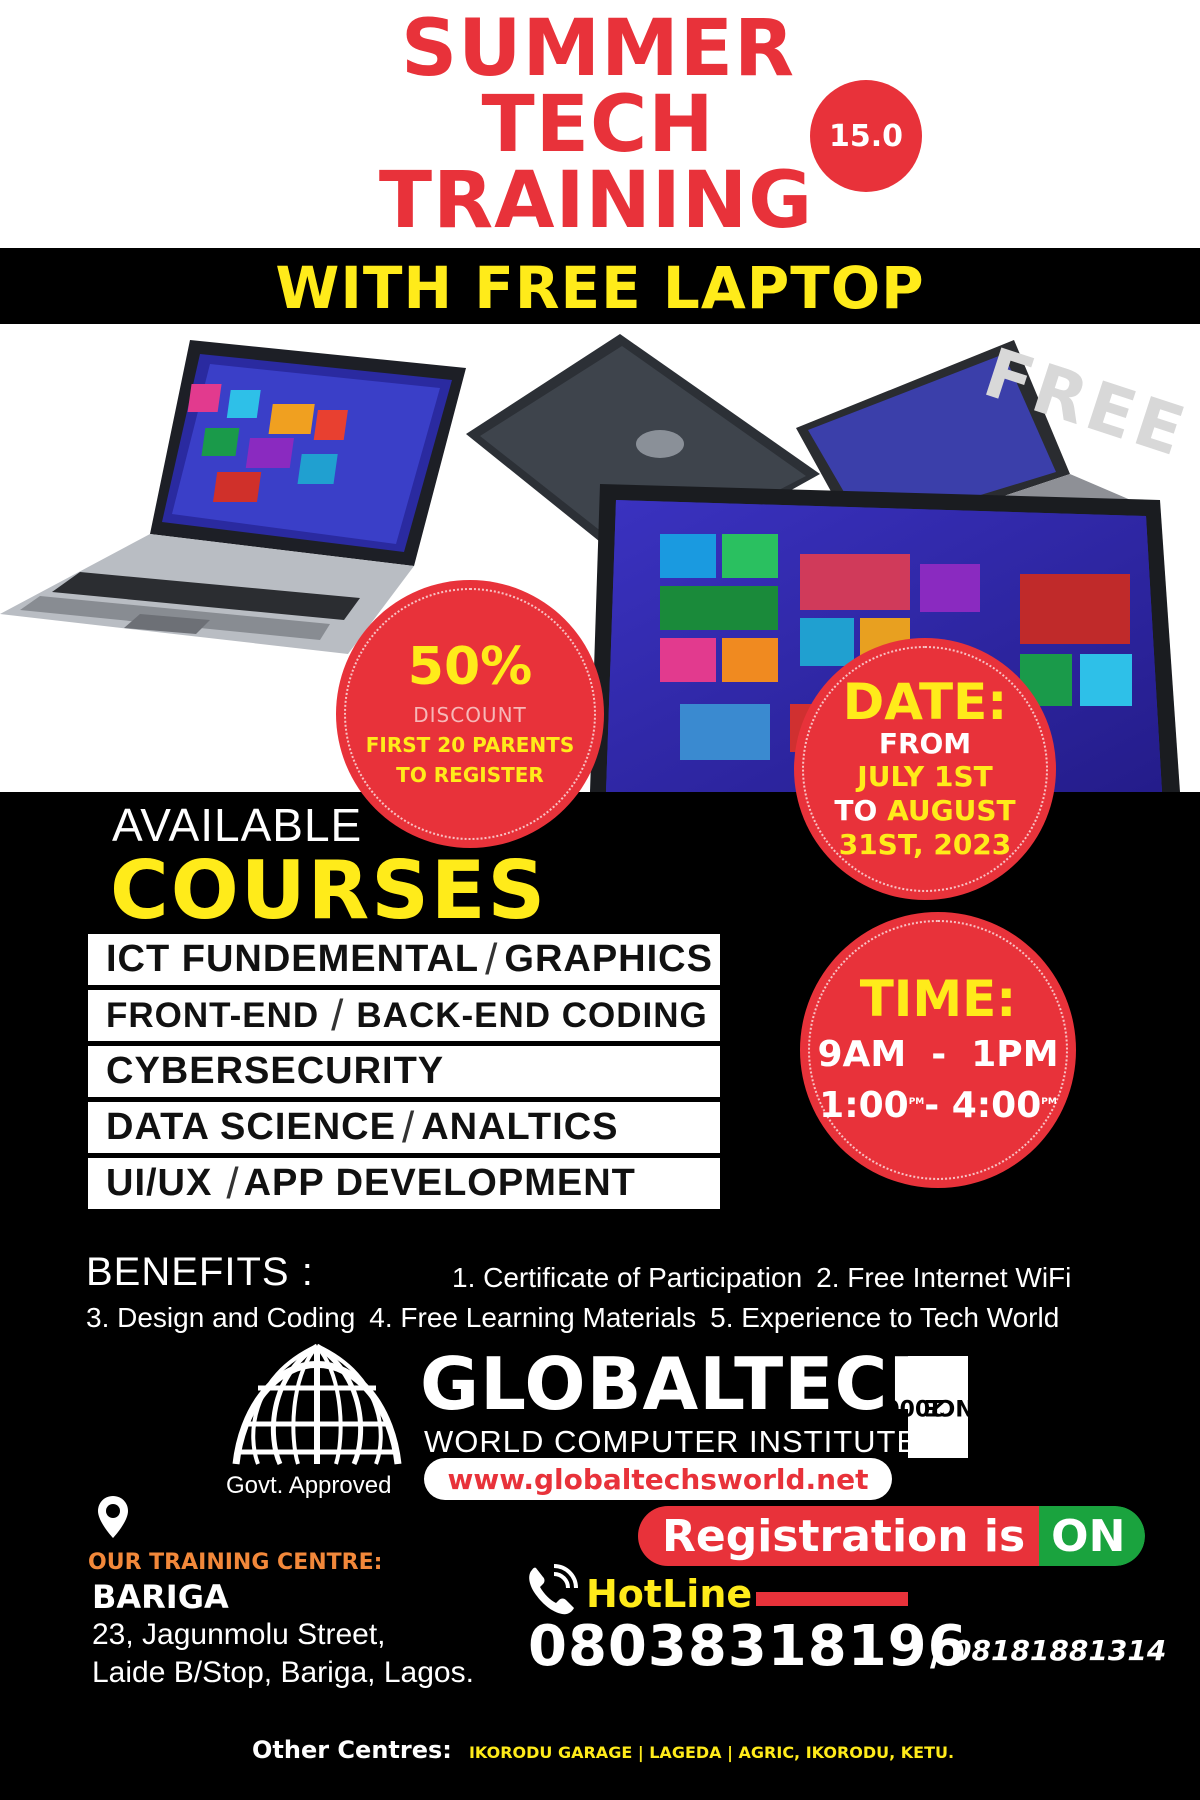 The image size is (1200, 1800). Describe the element at coordinates (439, 1183) in the screenshot. I see `course-name: APP DEVELOPMENT` at that location.